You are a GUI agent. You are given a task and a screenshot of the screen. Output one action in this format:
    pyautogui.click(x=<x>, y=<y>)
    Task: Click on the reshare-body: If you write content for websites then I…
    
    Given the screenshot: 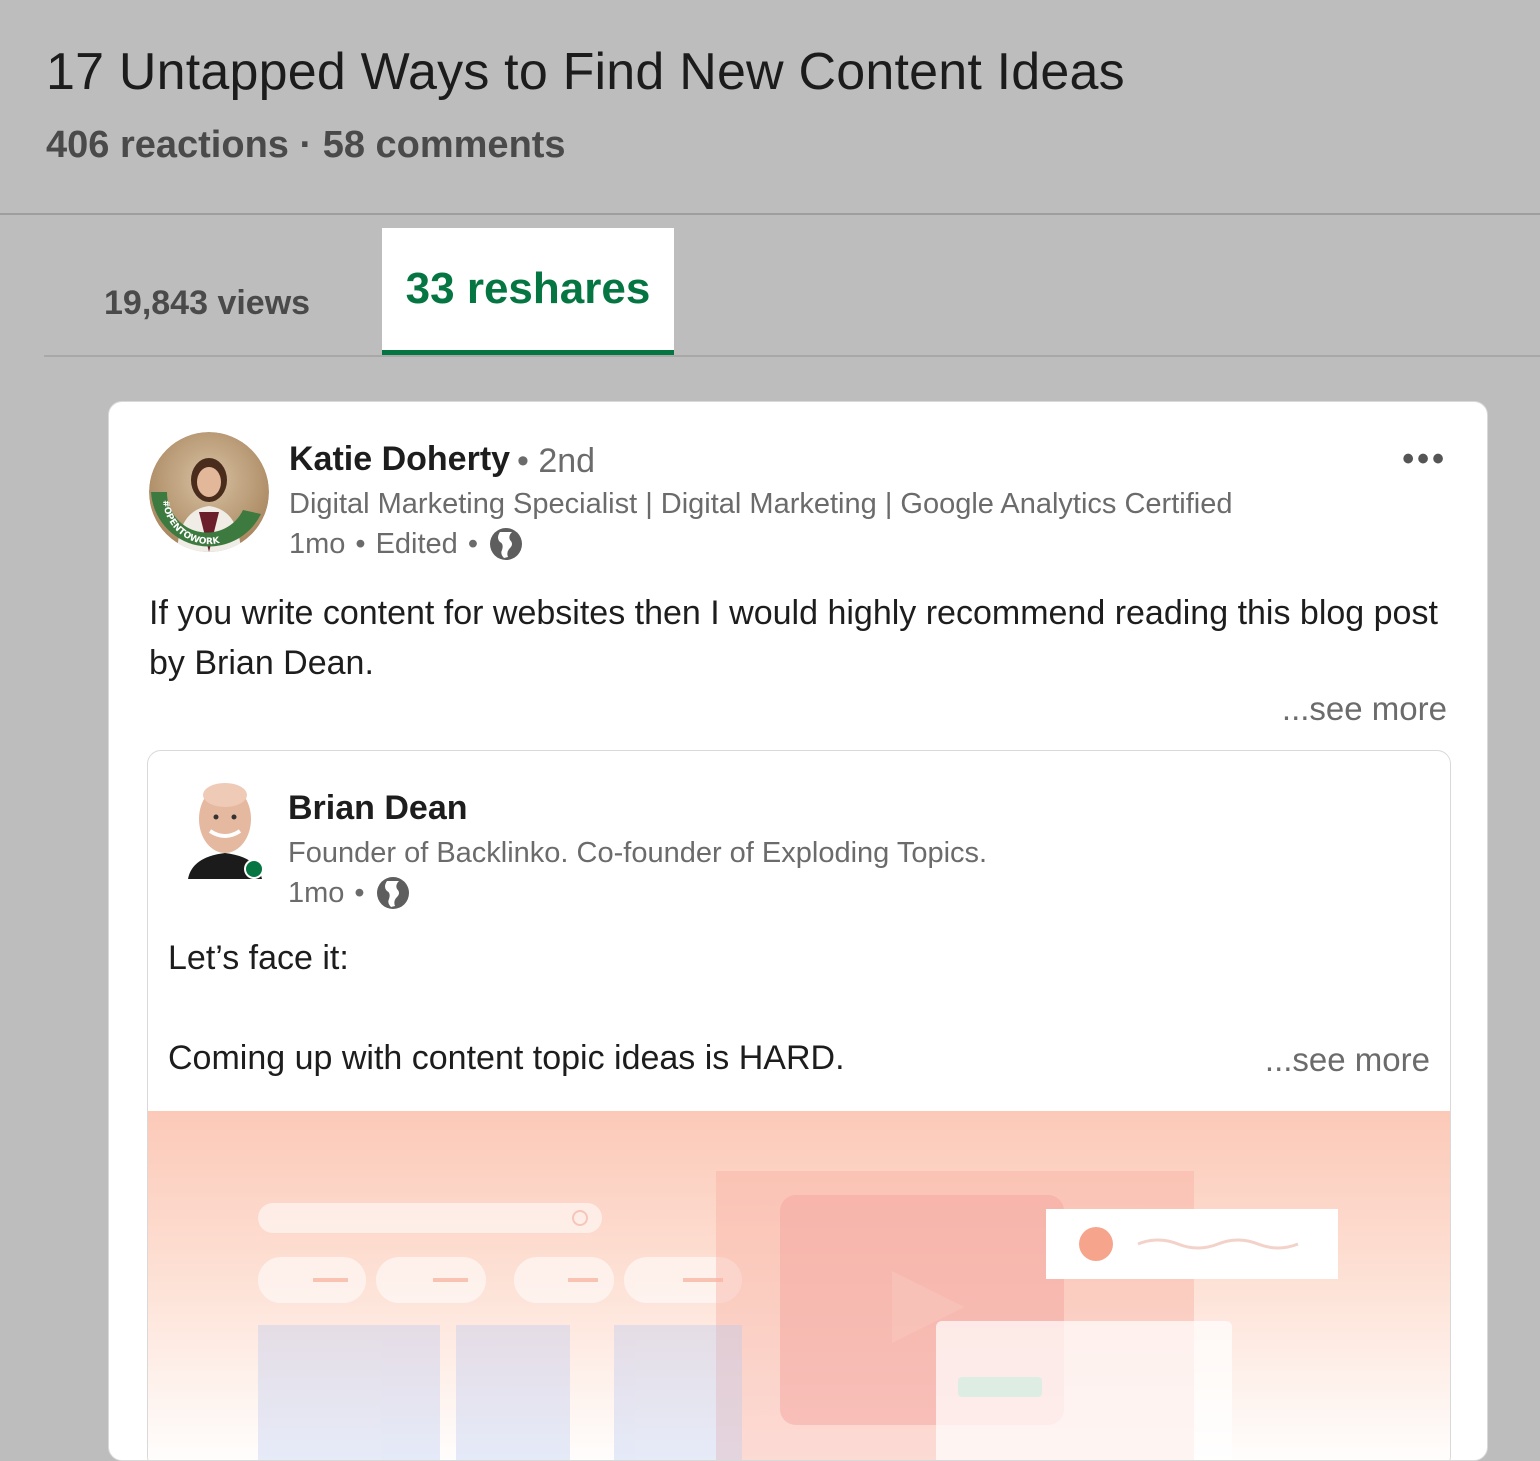 What is the action you would take?
    pyautogui.click(x=793, y=638)
    